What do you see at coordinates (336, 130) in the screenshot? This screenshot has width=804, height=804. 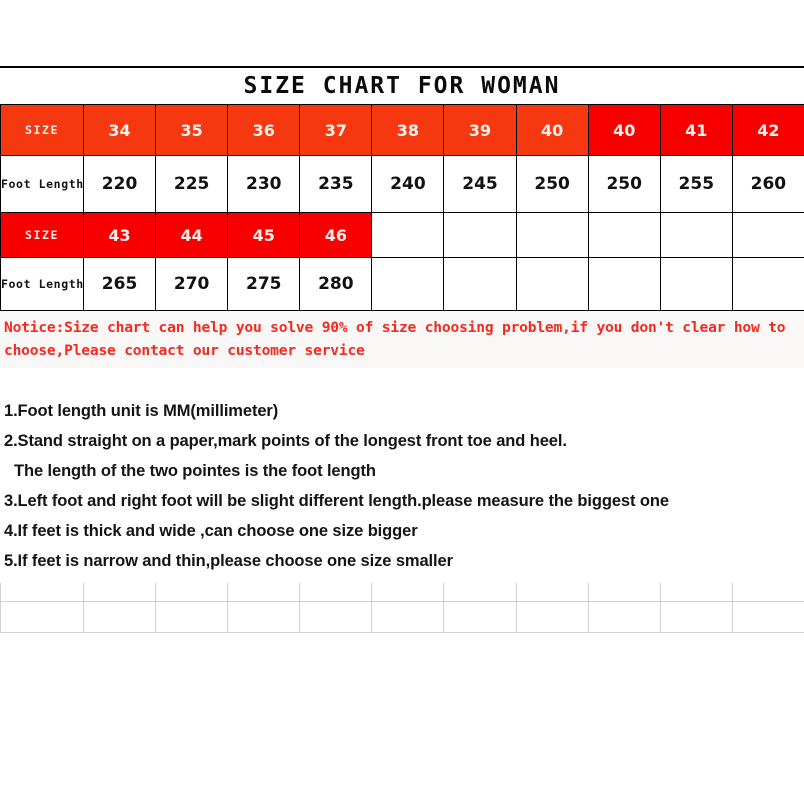 I see `size-cell: 37` at bounding box center [336, 130].